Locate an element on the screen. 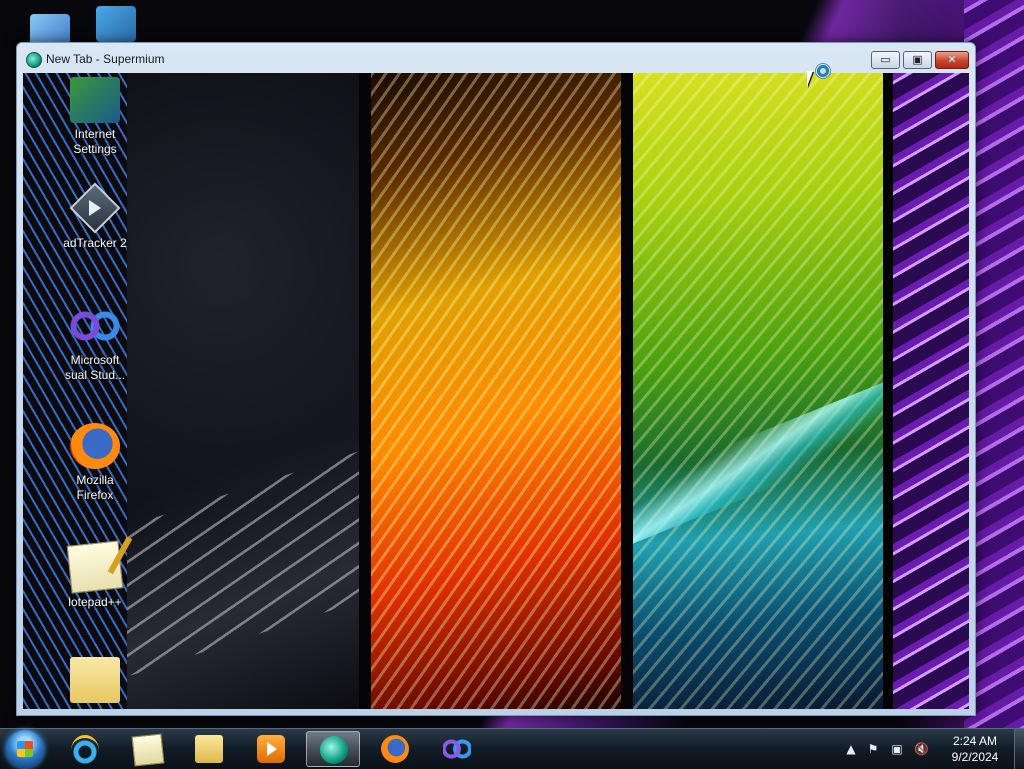  maximize-button: ▣ is located at coordinates (917, 60).